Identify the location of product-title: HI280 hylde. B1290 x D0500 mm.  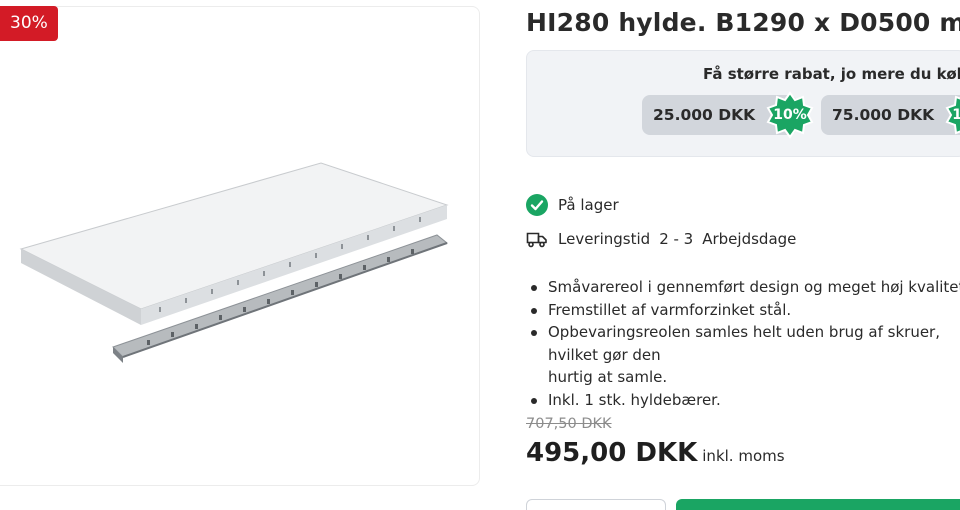
(743, 22).